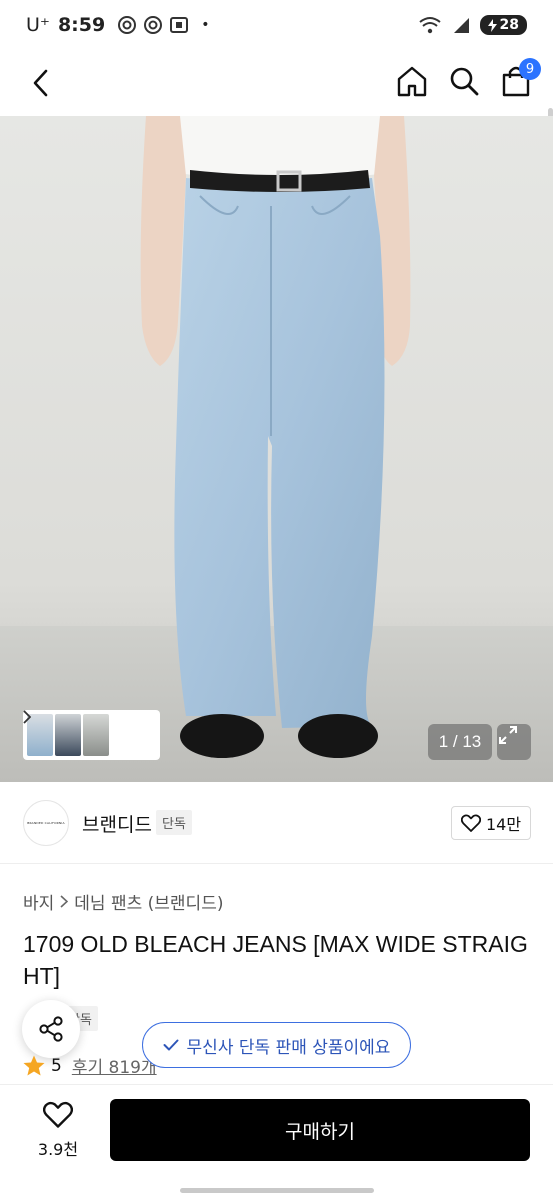 The height and width of the screenshot is (1200, 553). I want to click on expand-icon, so click(508, 735).